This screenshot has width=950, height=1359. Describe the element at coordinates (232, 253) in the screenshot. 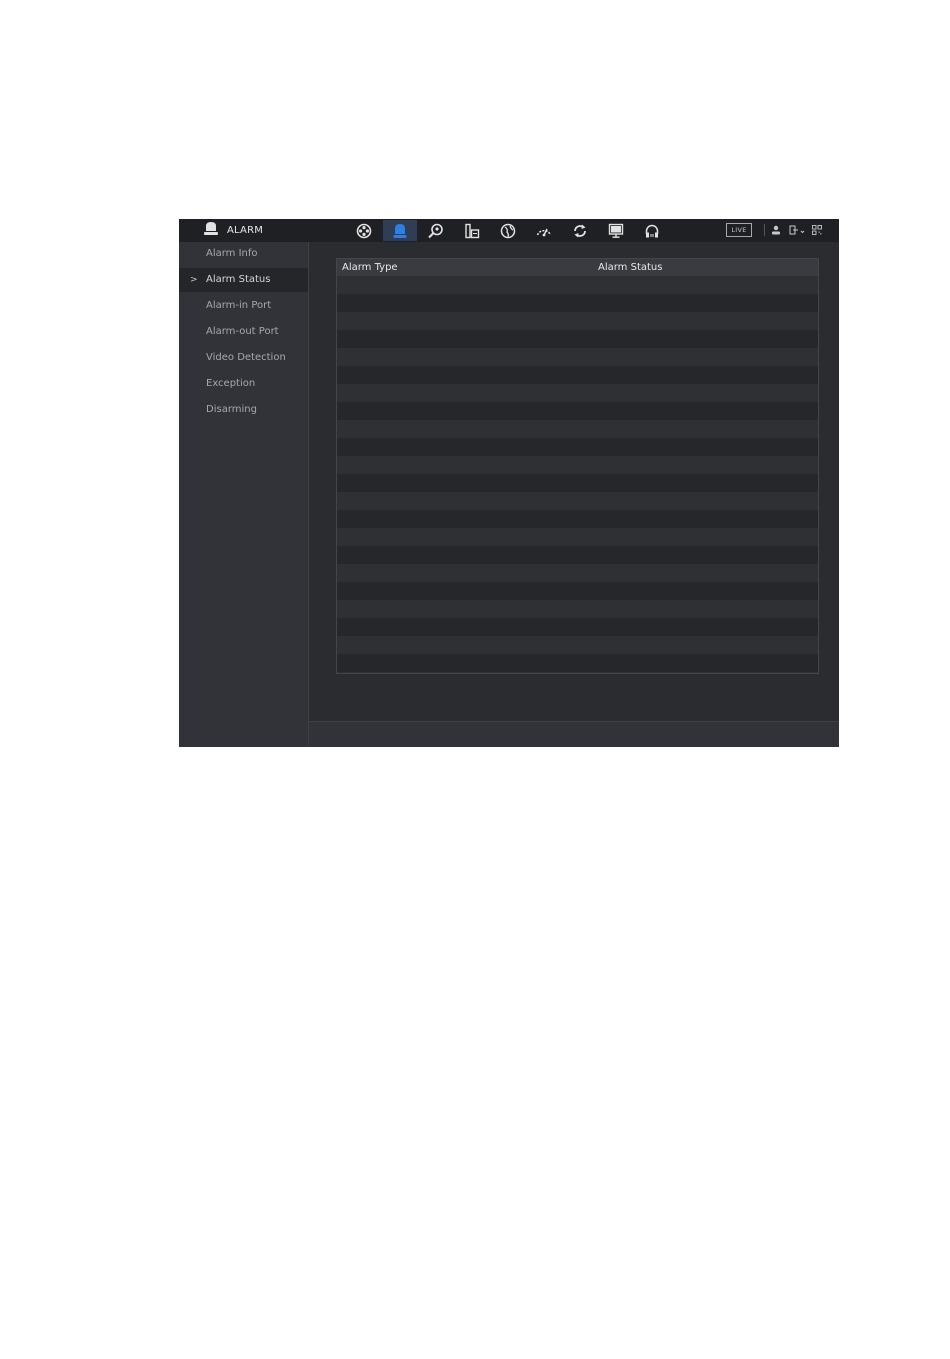

I see `sidebar-item-label: Alarm Info` at that location.